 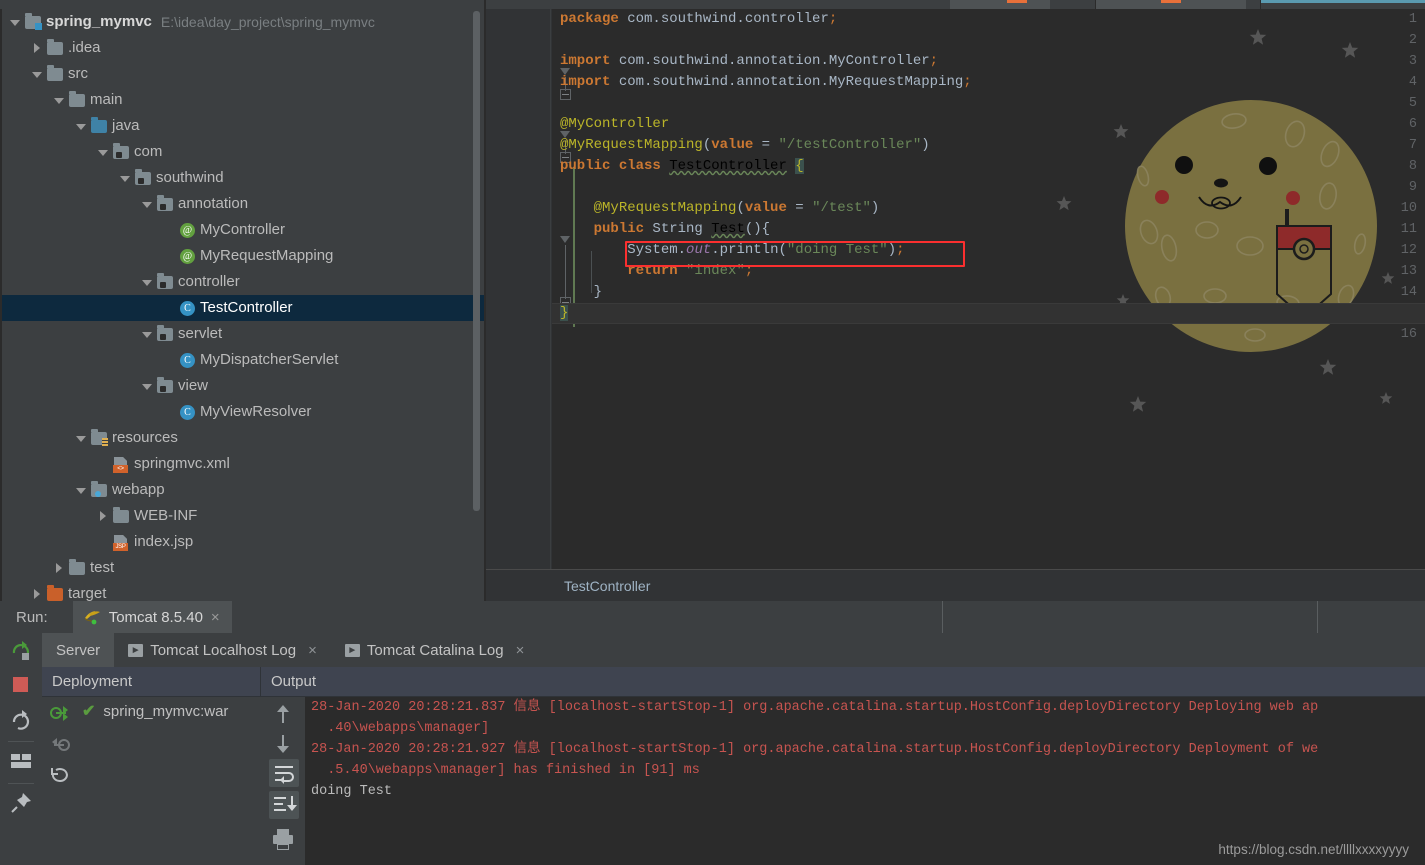 I want to click on console-toolbar, so click(x=283, y=781).